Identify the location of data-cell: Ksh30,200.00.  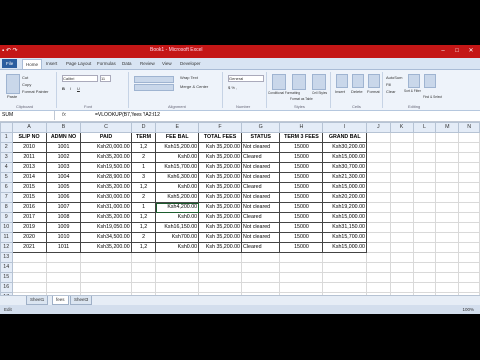
(344, 147).